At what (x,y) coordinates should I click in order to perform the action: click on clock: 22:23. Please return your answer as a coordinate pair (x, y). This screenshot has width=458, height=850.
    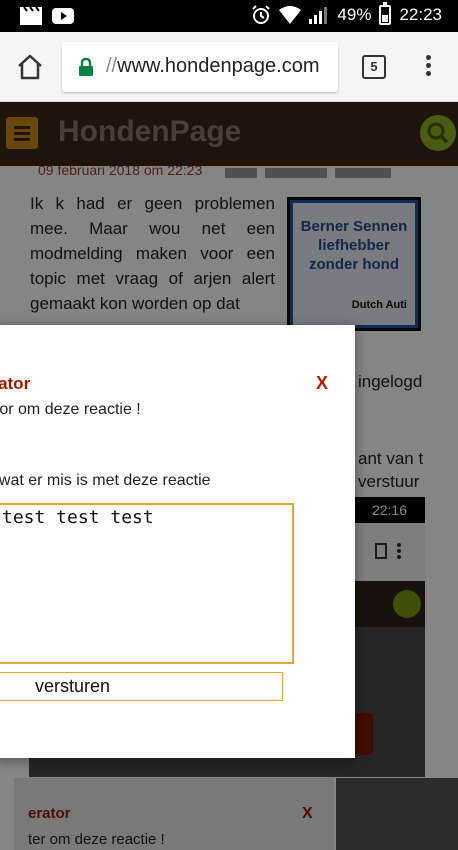
    Looking at the image, I should click on (420, 14).